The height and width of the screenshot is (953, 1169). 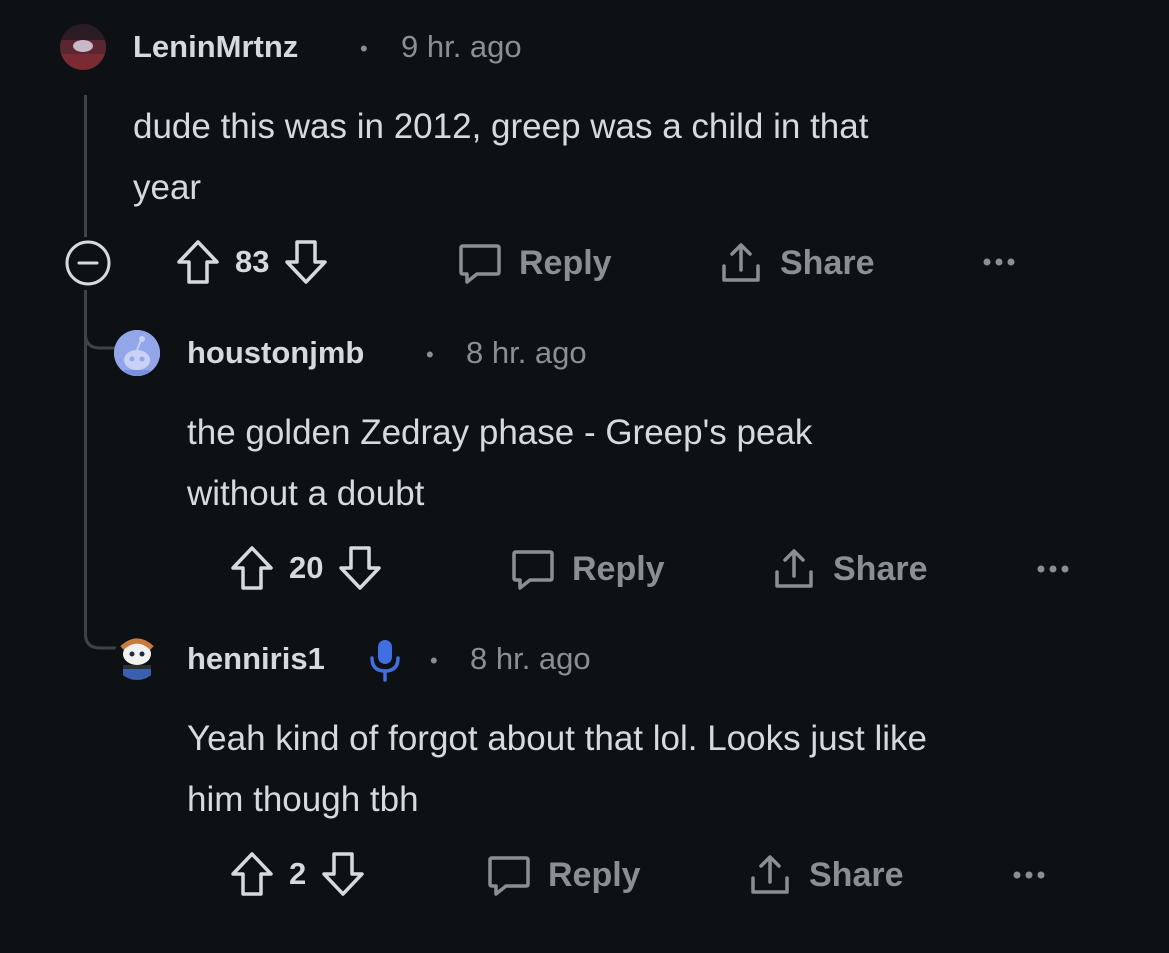 What do you see at coordinates (256, 659) in the screenshot?
I see `comment-author: henniris1` at bounding box center [256, 659].